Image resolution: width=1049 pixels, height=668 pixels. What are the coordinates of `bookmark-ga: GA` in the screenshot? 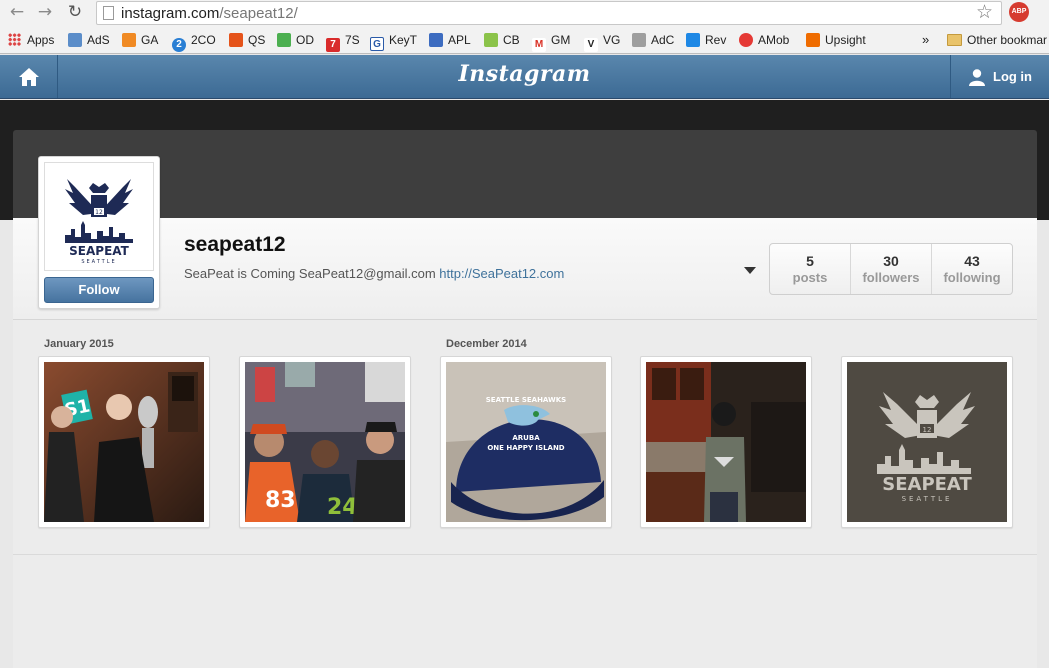 It's located at (140, 40).